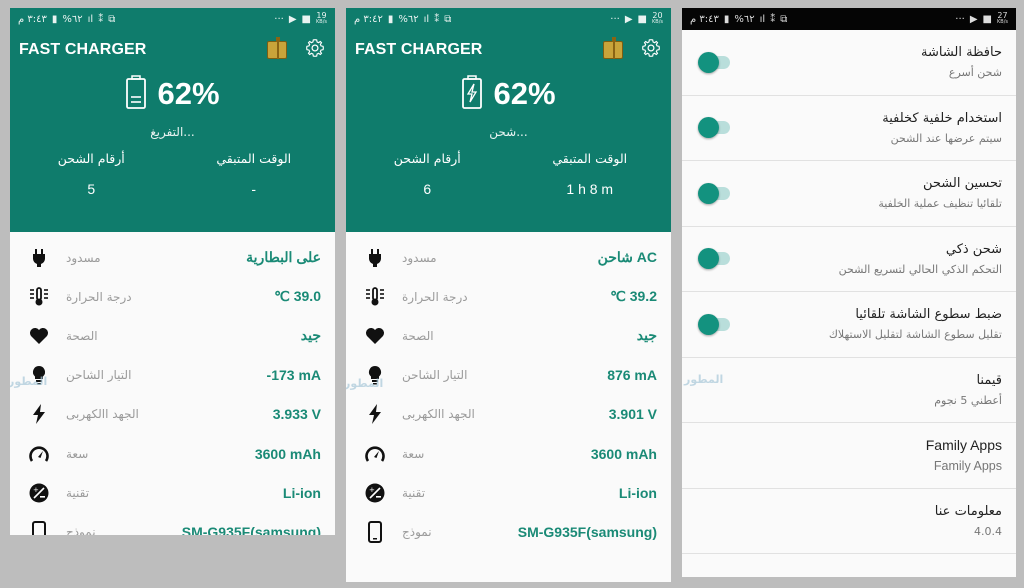  What do you see at coordinates (283, 257) in the screenshot?
I see `info-value: على البطارية` at bounding box center [283, 257].